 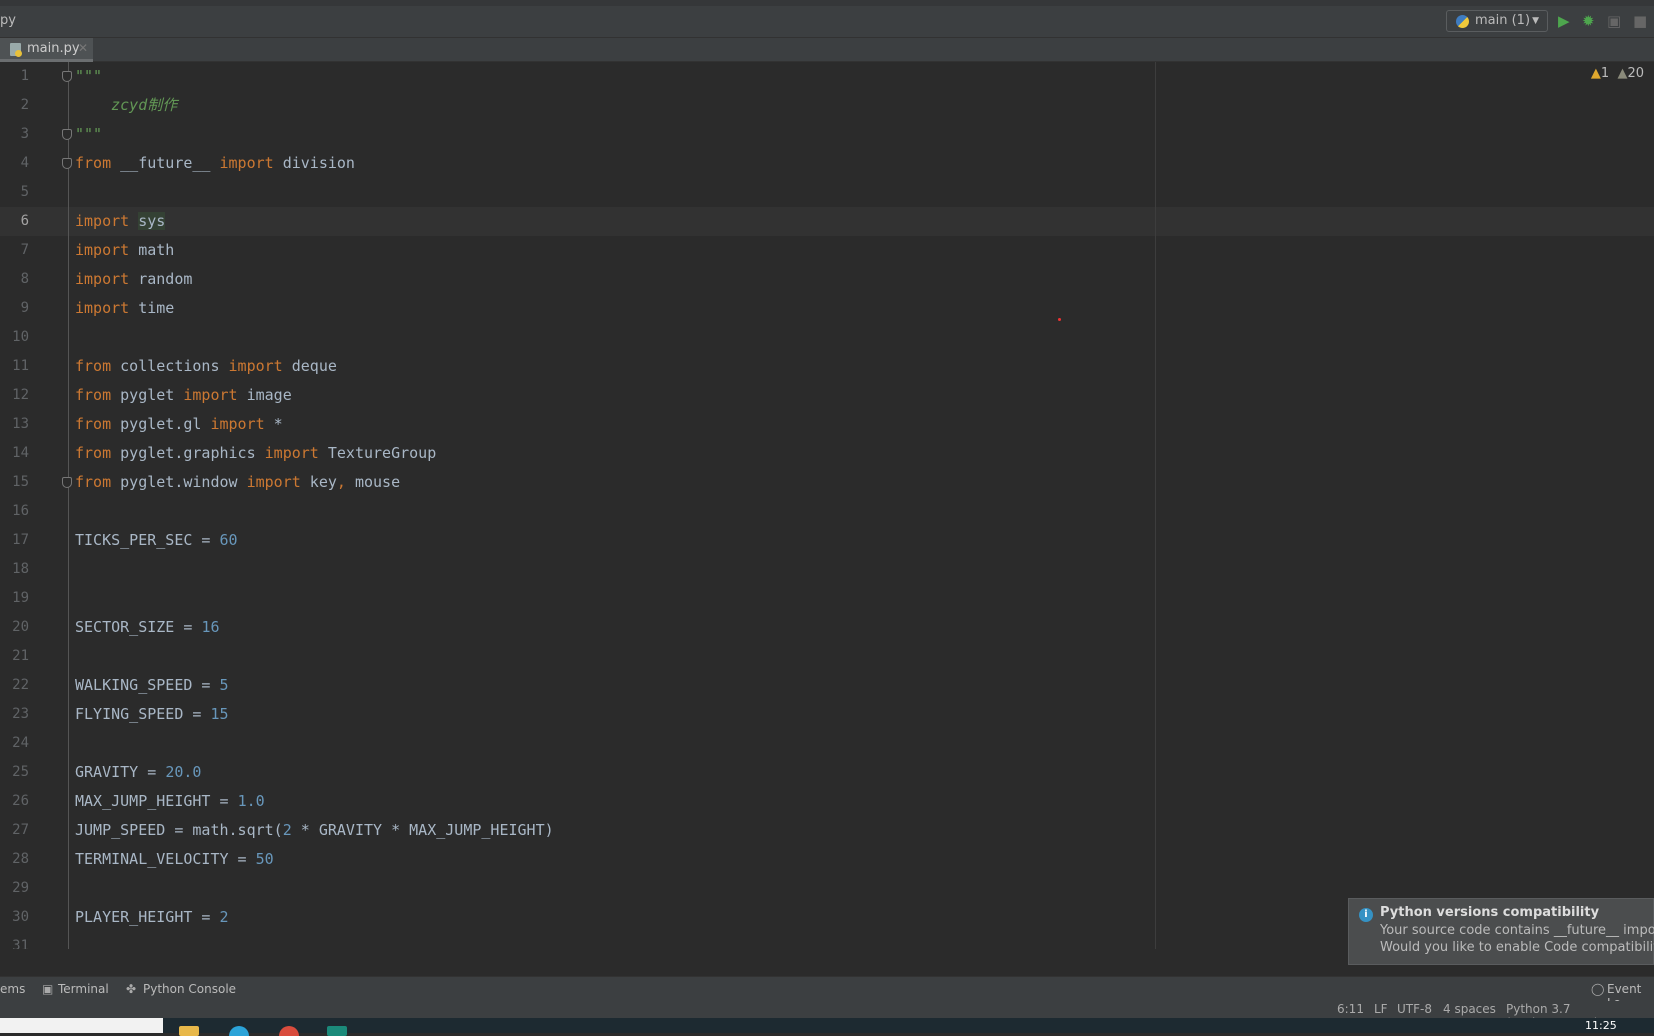 I want to click on code-line: 3 """, so click(x=827, y=134).